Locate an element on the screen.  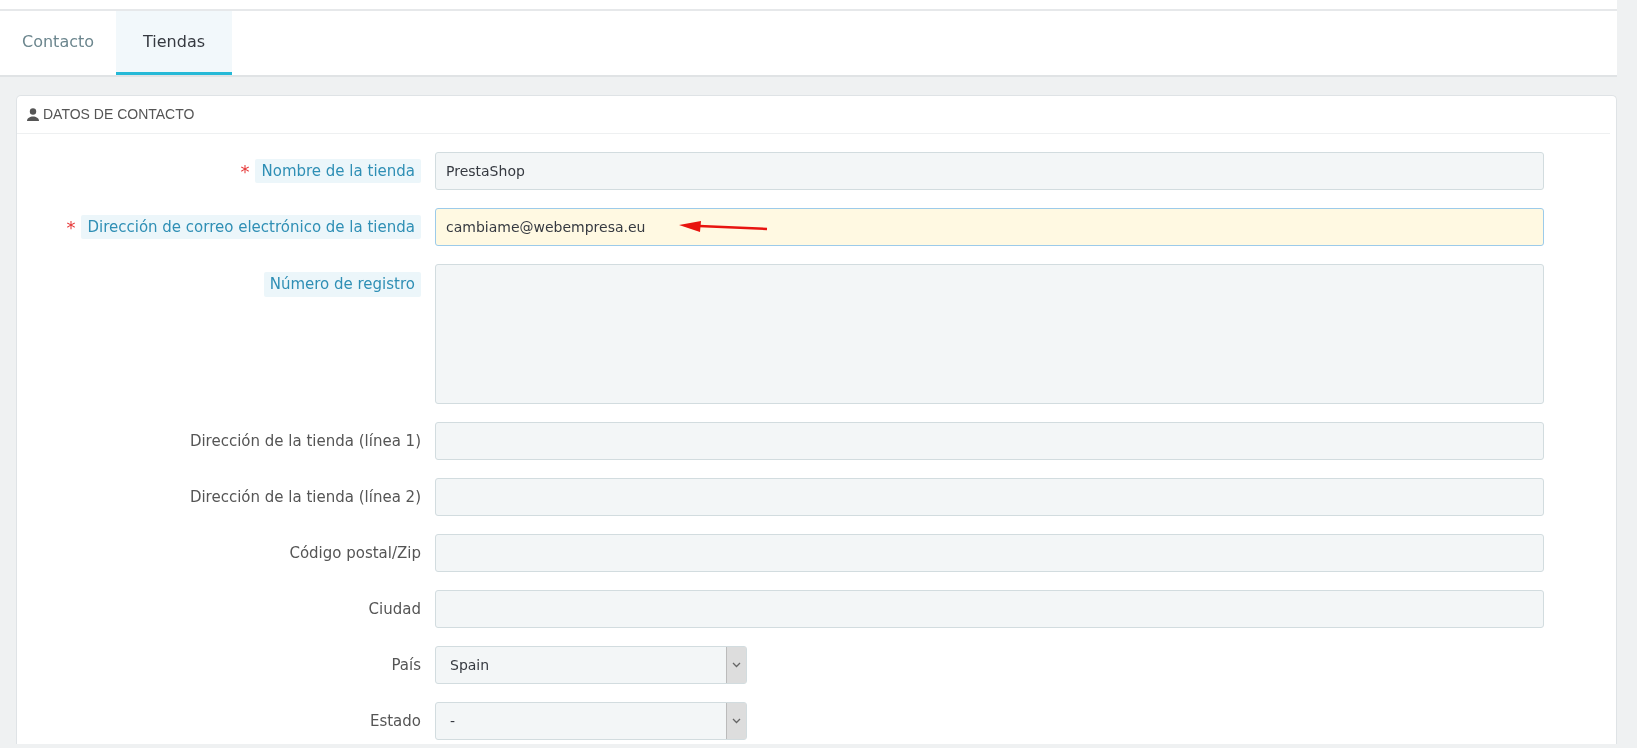
field-label: Código postal/Zip is located at coordinates (355, 553).